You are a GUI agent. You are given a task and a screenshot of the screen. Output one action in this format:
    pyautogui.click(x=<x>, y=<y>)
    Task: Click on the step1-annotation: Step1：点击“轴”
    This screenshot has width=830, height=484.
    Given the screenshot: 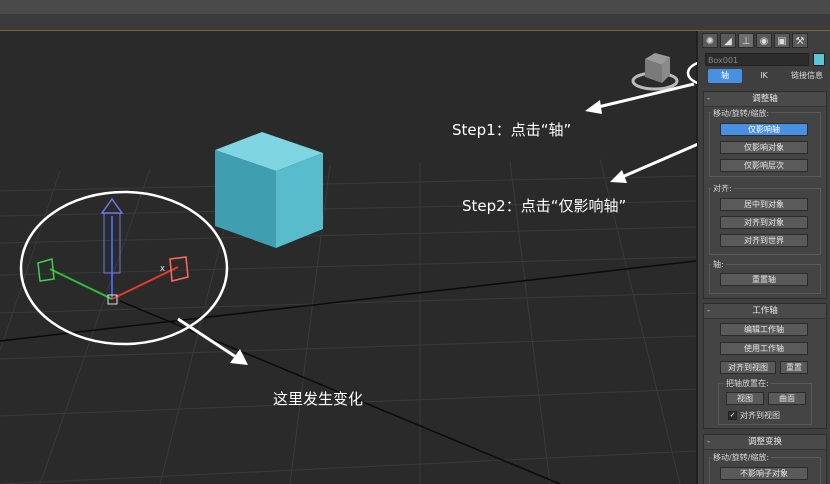 What is the action you would take?
    pyautogui.click(x=512, y=130)
    